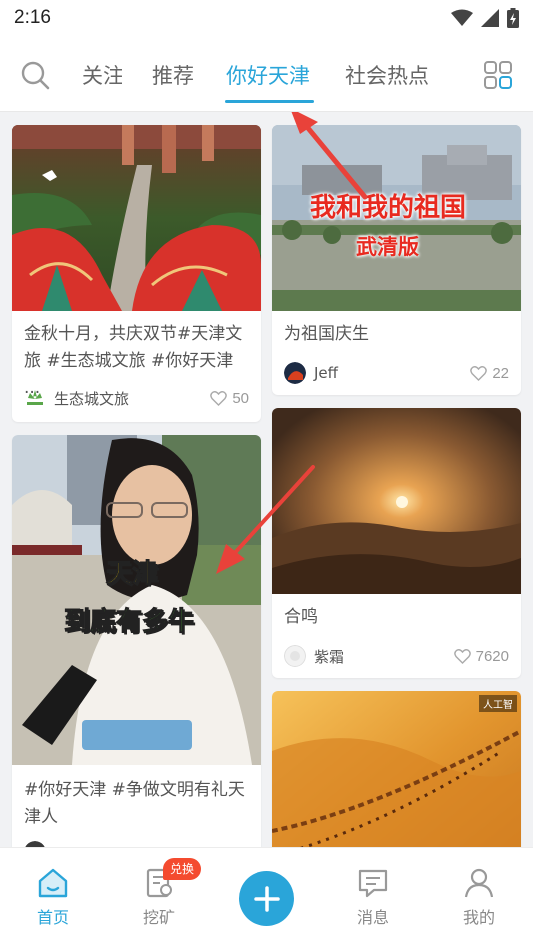 This screenshot has width=533, height=947. I want to click on nav-messages-label: 消息, so click(372, 917).